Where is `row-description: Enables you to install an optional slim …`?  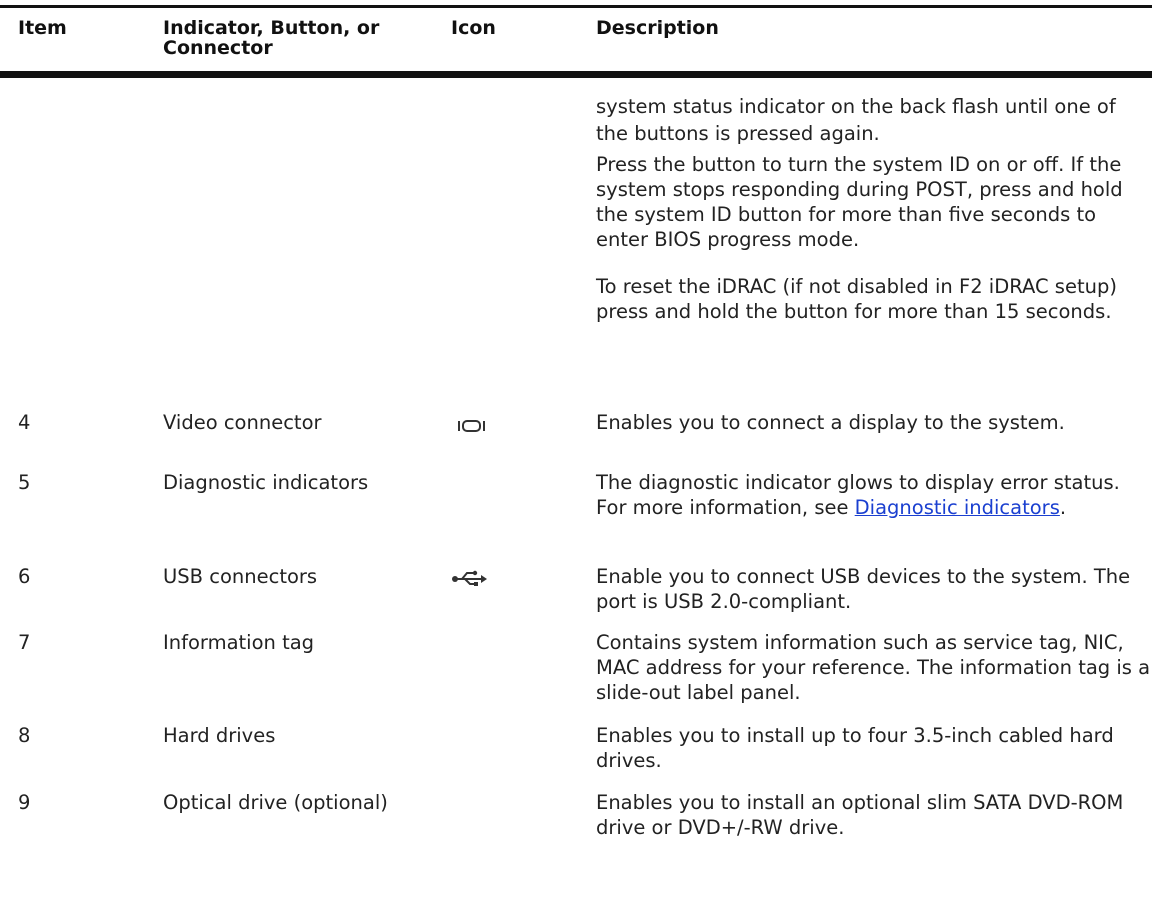 row-description: Enables you to install an optional slim … is located at coordinates (860, 815).